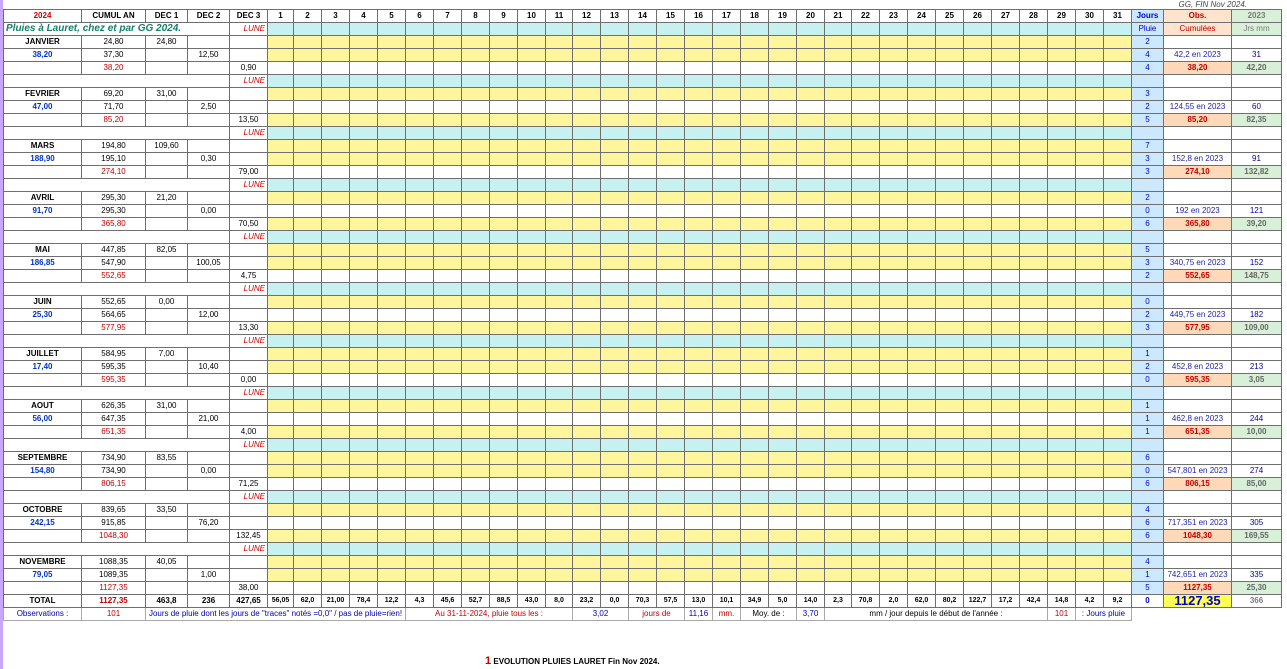 This screenshot has height=669, width=1287. What do you see at coordinates (1197, 263) in the screenshot?
I see `obs-note: 340,75 en 2023` at bounding box center [1197, 263].